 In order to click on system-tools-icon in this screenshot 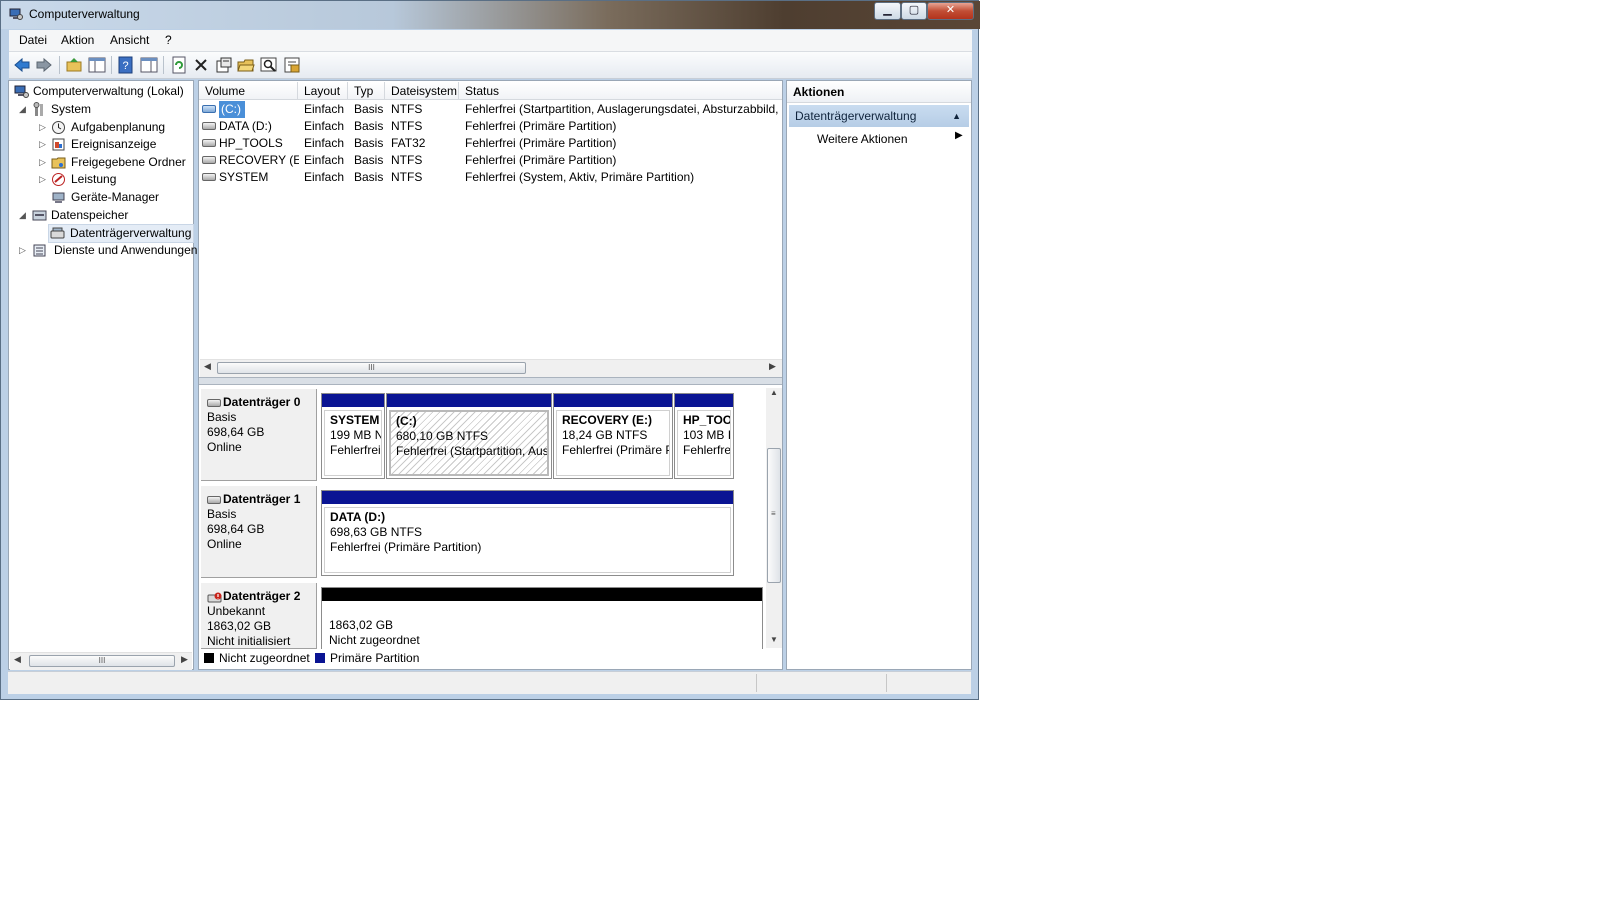, I will do `click(38, 109)`.